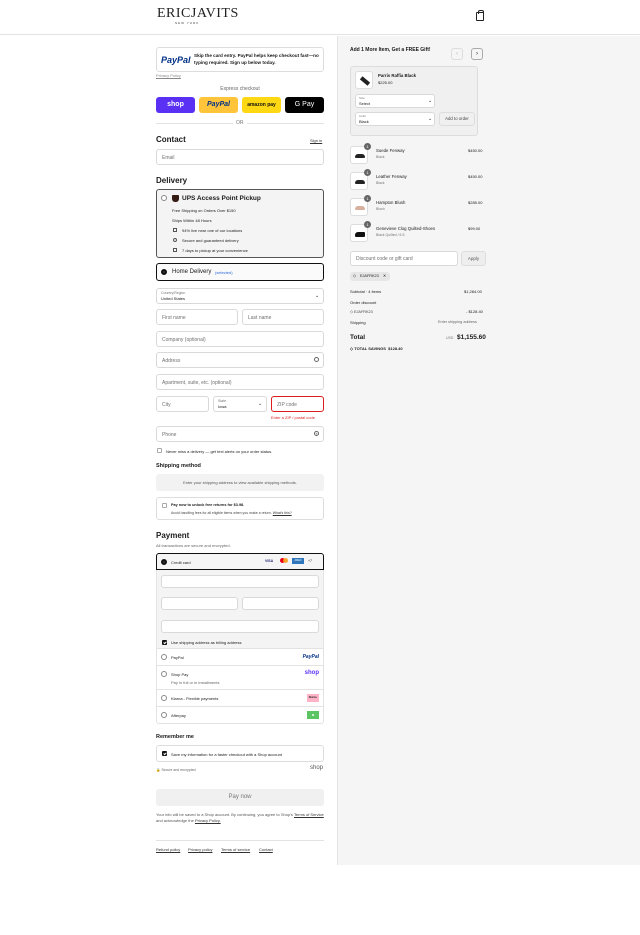 Image resolution: width=640 pixels, height=935 pixels. Describe the element at coordinates (354, 276) in the screenshot. I see `tag-icon: ◇` at that location.